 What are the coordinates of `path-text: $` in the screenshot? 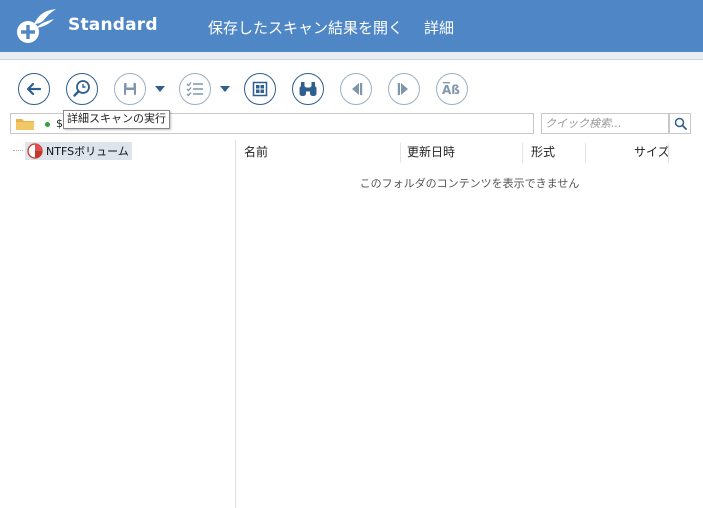 It's located at (59, 123).